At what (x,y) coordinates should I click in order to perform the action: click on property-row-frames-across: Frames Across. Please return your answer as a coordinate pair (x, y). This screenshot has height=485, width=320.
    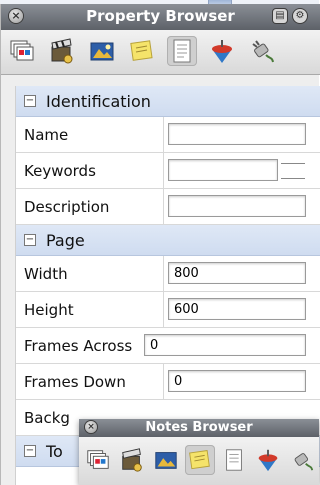
    Looking at the image, I should click on (168, 346).